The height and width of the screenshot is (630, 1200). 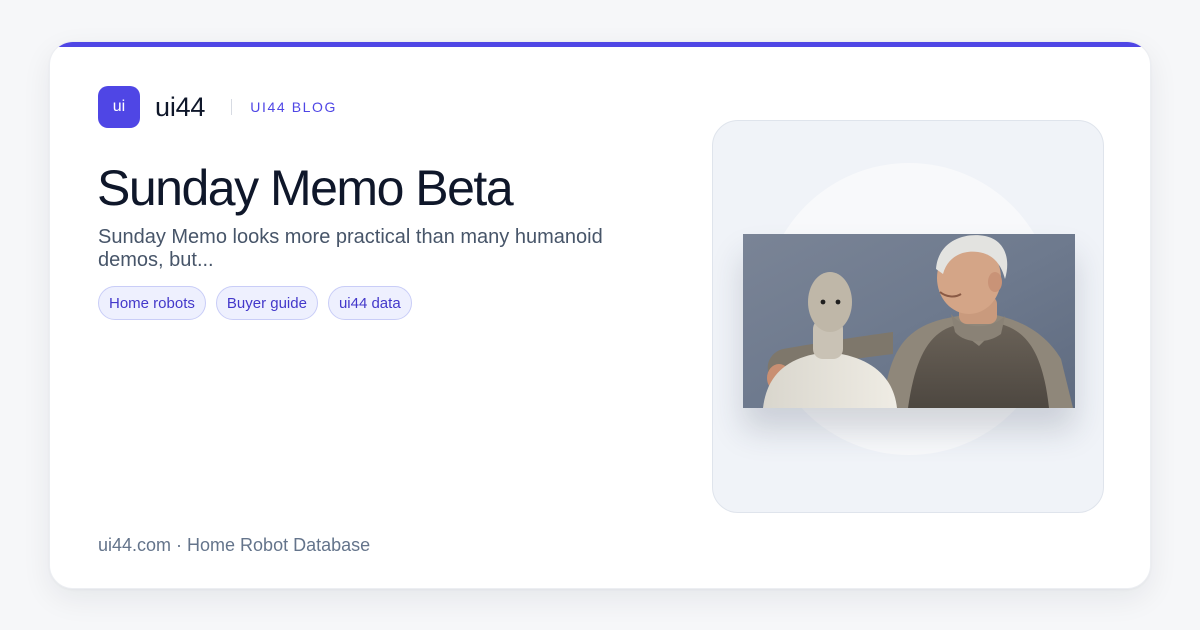 I want to click on post-title: Sunday Memo Beta, so click(x=305, y=188).